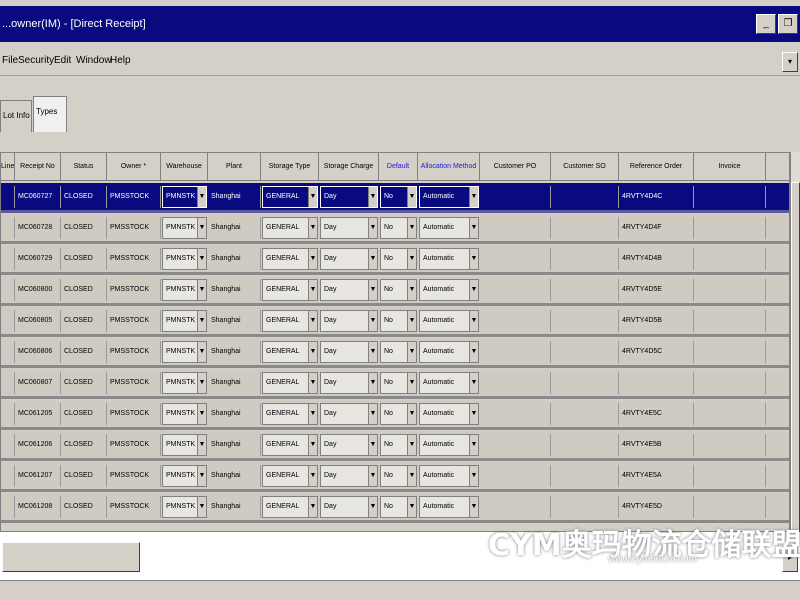 The image size is (800, 600). I want to click on column-header: Invoice, so click(730, 167).